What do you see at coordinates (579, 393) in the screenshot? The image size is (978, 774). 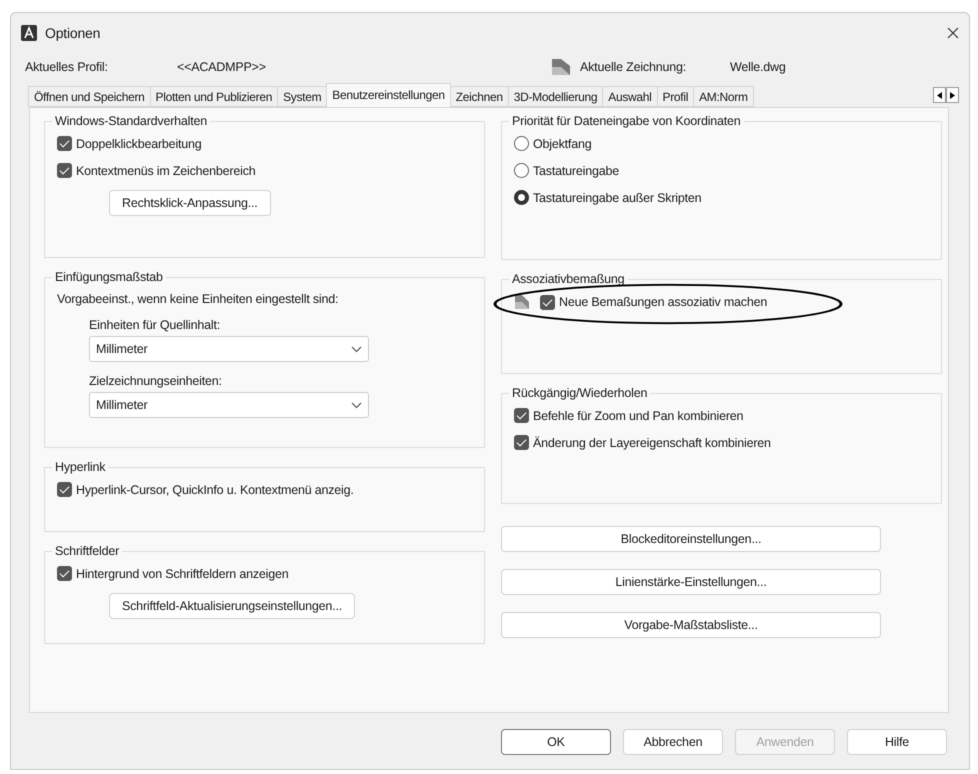 I see `group-title: Rückgängig/Wiederholen` at bounding box center [579, 393].